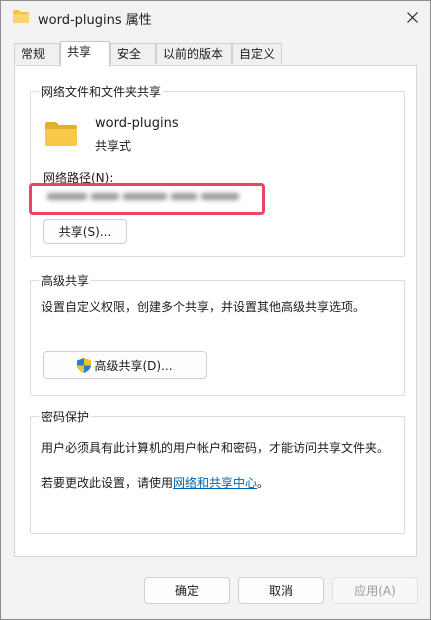  Describe the element at coordinates (147, 199) in the screenshot. I see `redaction-highlight-box` at that location.